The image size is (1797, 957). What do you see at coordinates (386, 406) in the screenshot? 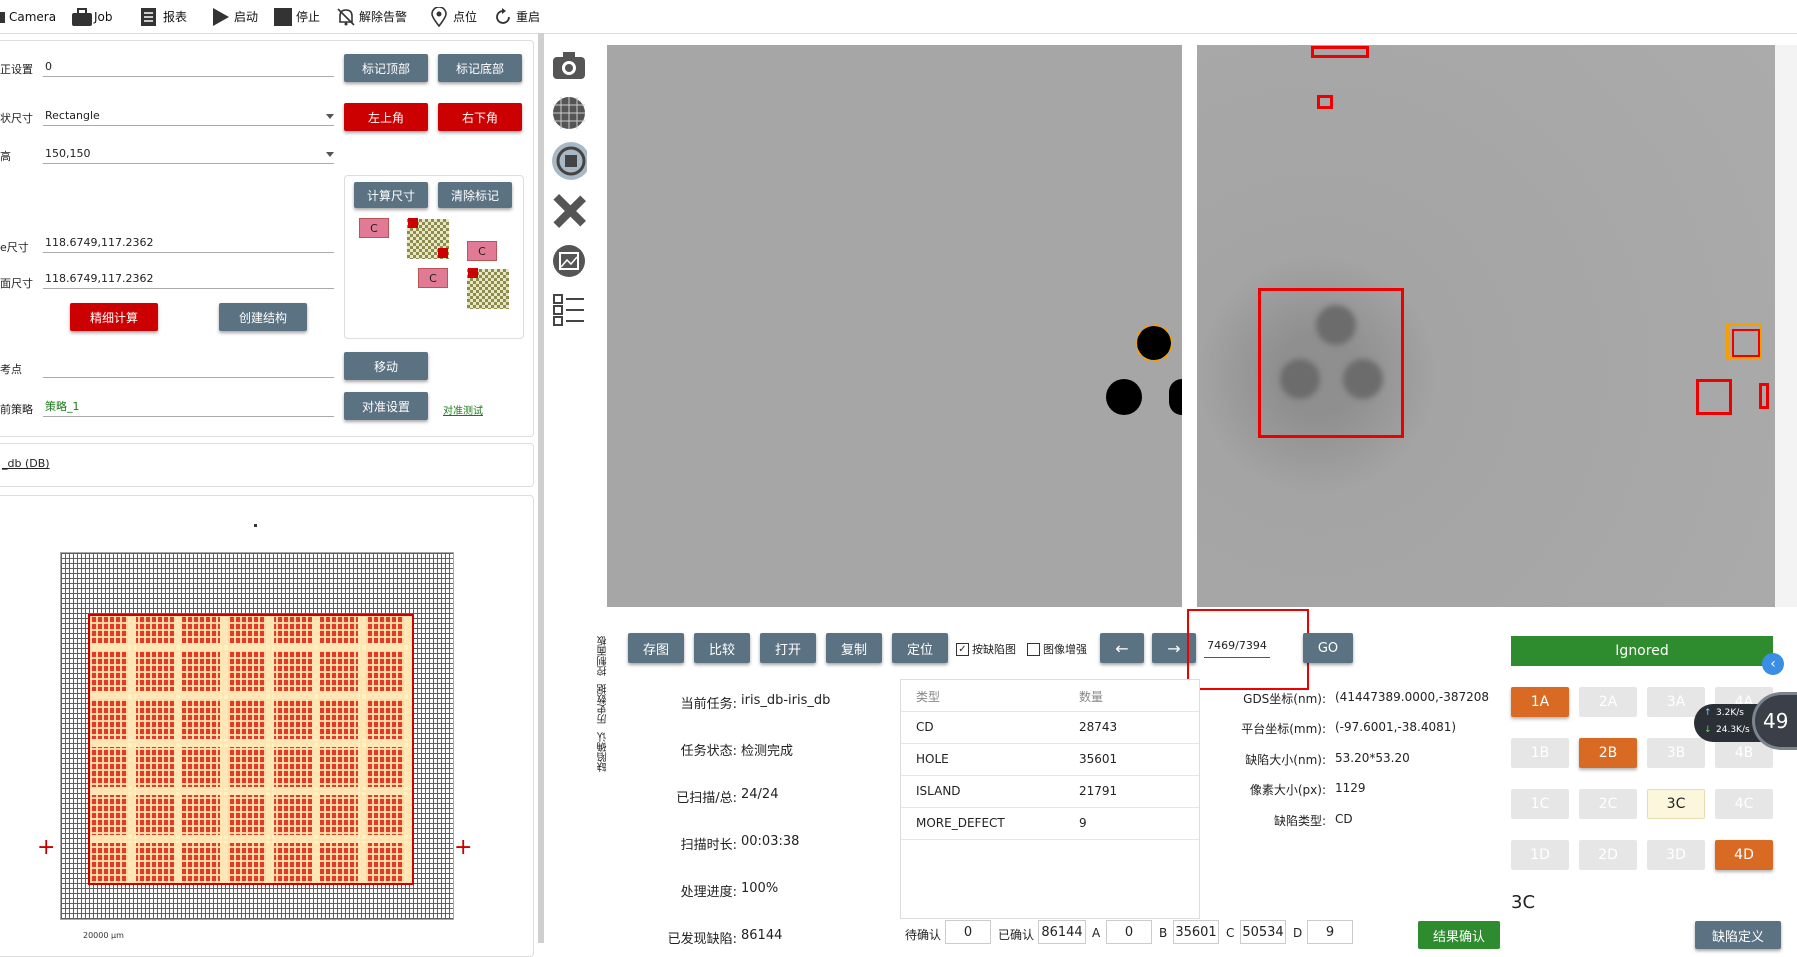
I see `align-settings-button: 对准设置` at bounding box center [386, 406].